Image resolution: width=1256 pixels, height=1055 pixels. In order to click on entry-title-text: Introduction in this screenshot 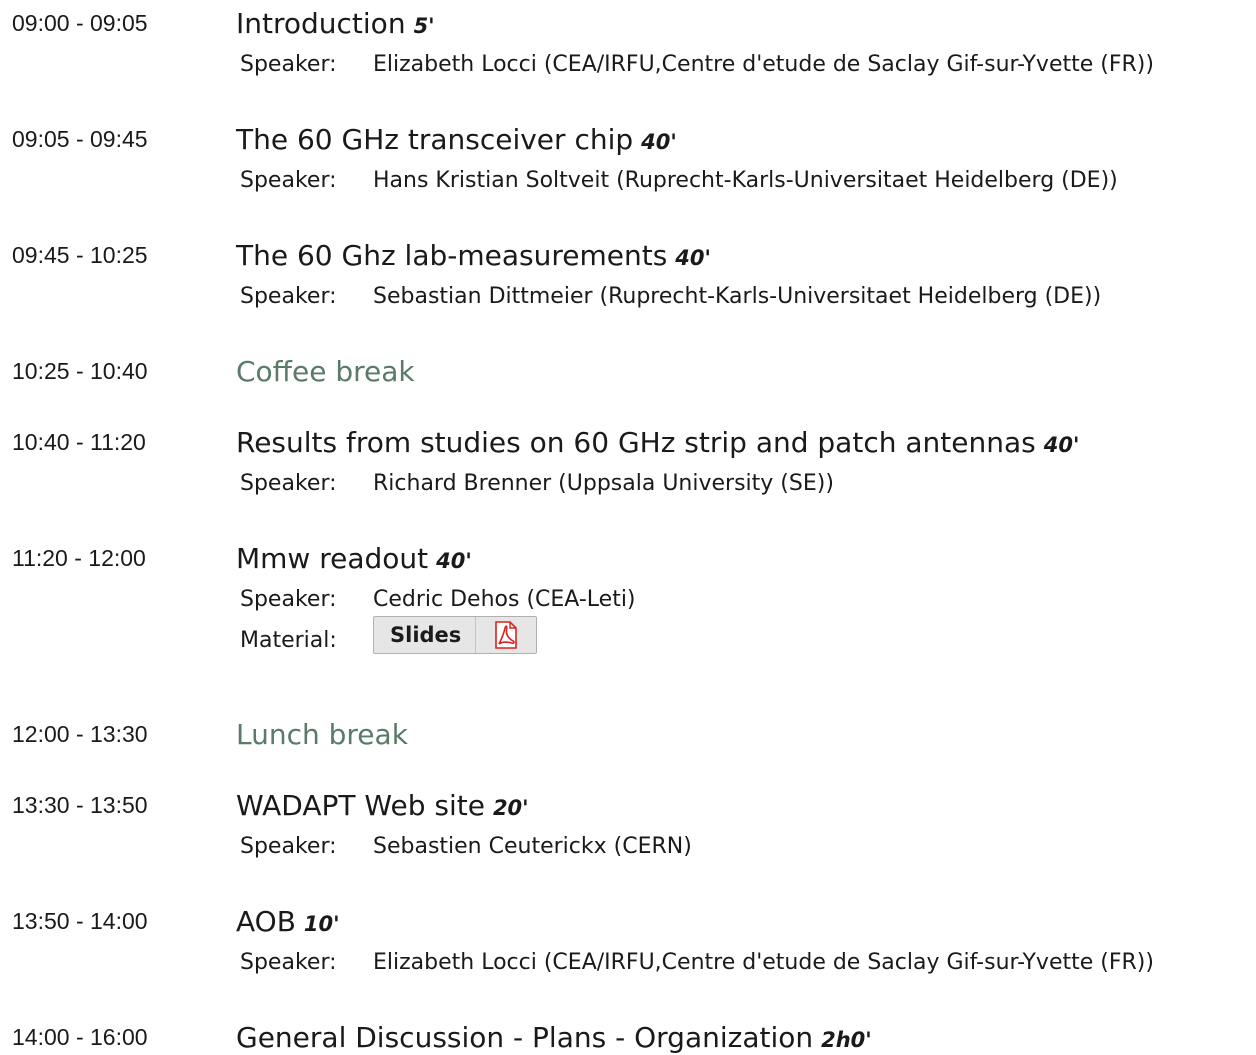, I will do `click(321, 23)`.